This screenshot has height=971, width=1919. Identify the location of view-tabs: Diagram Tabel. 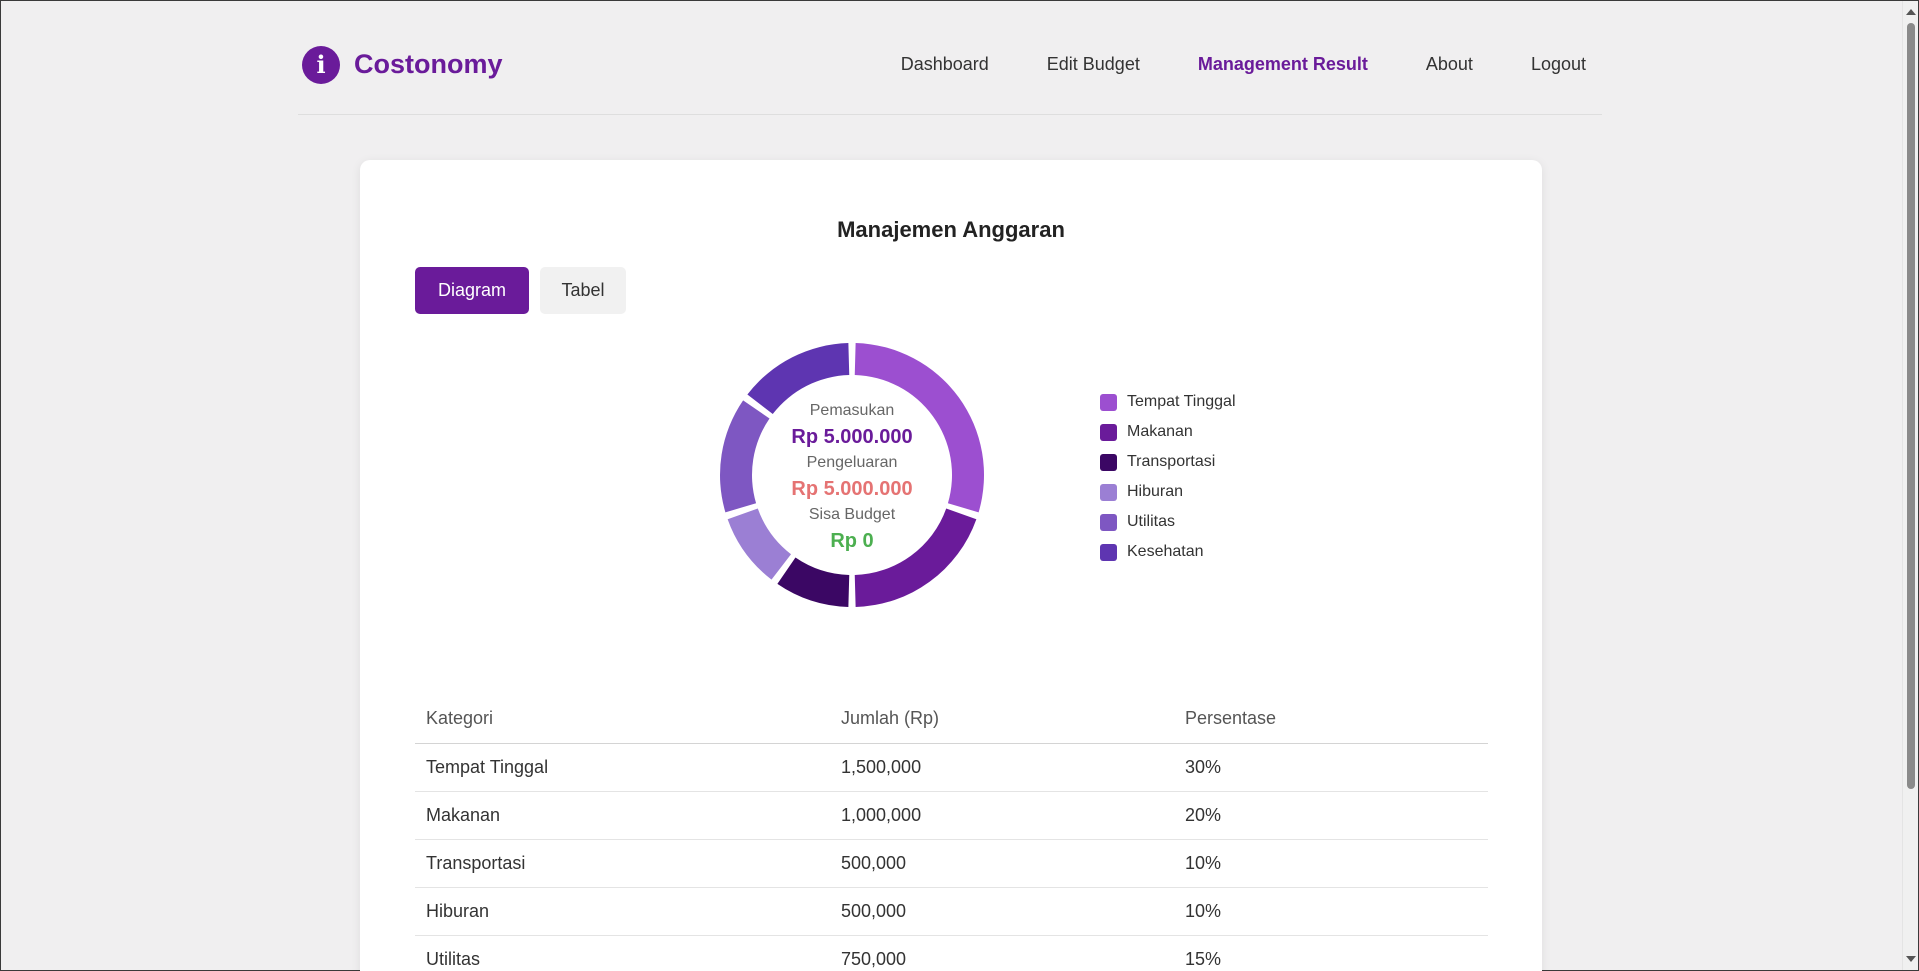
(520, 290).